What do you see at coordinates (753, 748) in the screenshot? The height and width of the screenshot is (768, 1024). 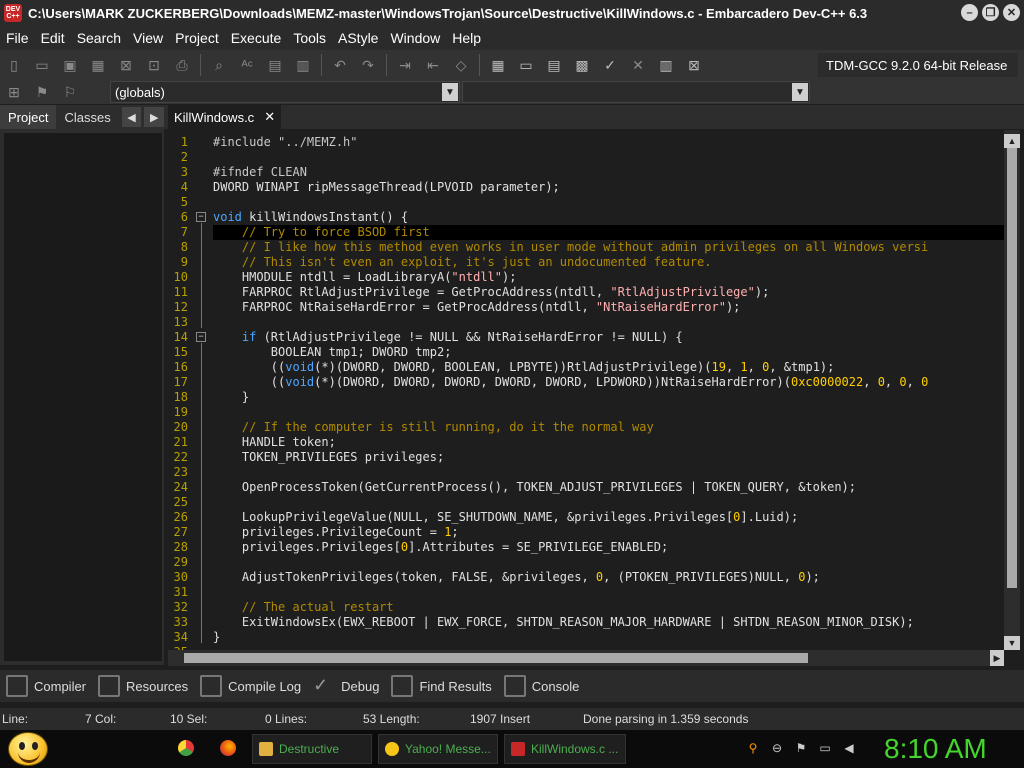 I see `search-icon: ⚲` at bounding box center [753, 748].